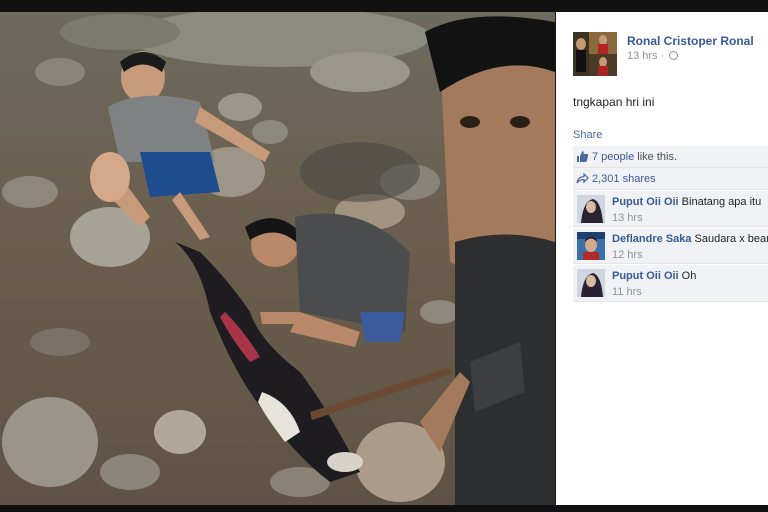 This screenshot has width=768, height=512. What do you see at coordinates (656, 157) in the screenshot?
I see `likes-suffix: like this.` at bounding box center [656, 157].